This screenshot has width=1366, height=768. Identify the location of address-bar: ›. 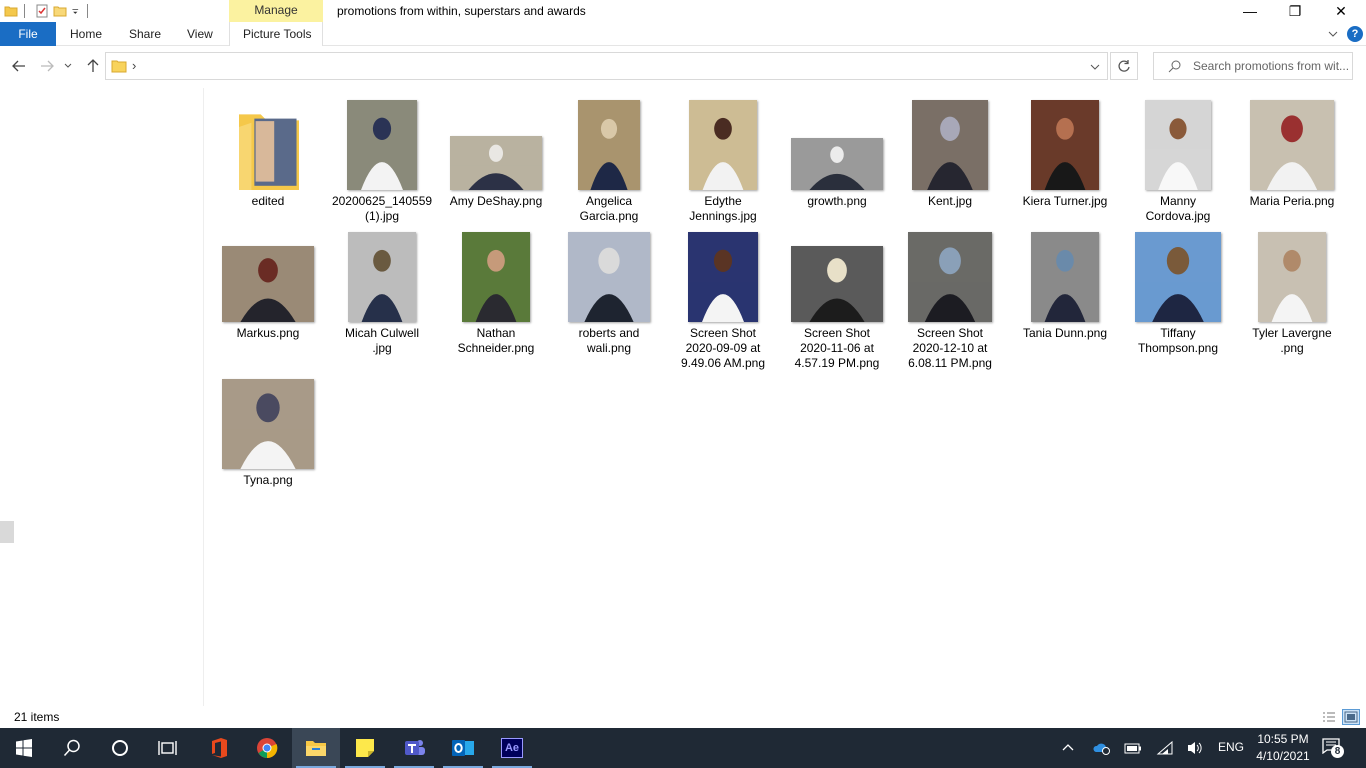
(606, 66).